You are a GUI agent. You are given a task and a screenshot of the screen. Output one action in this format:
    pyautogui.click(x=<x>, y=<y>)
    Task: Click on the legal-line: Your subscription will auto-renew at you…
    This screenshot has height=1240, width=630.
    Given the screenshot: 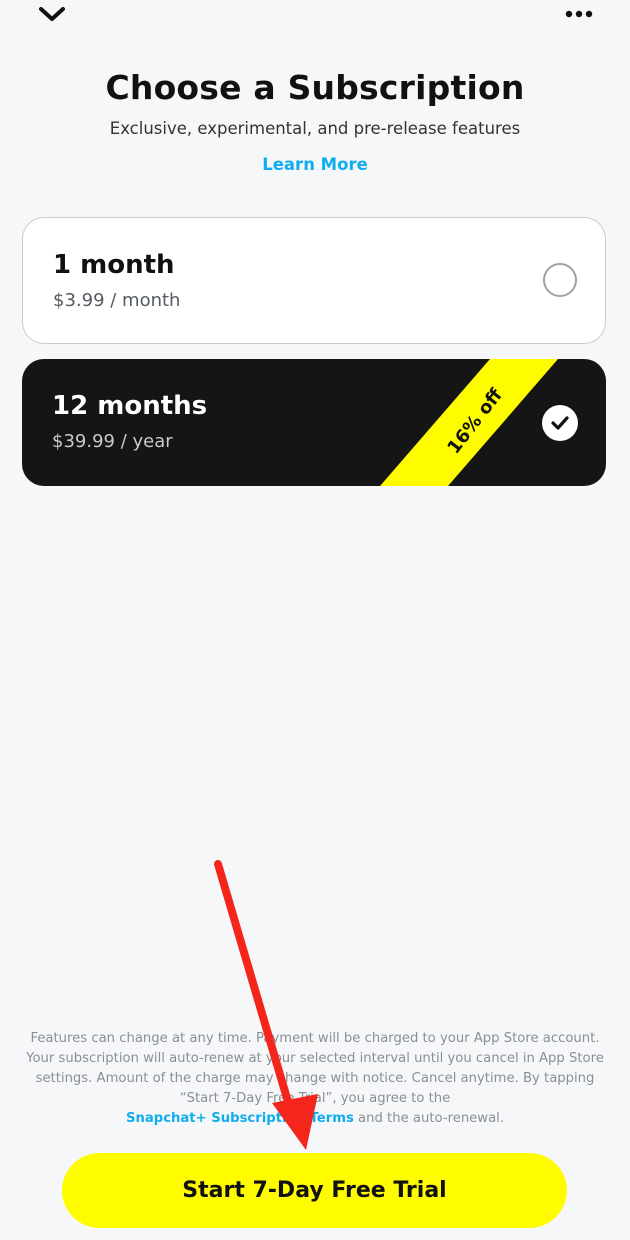 What is the action you would take?
    pyautogui.click(x=315, y=1058)
    